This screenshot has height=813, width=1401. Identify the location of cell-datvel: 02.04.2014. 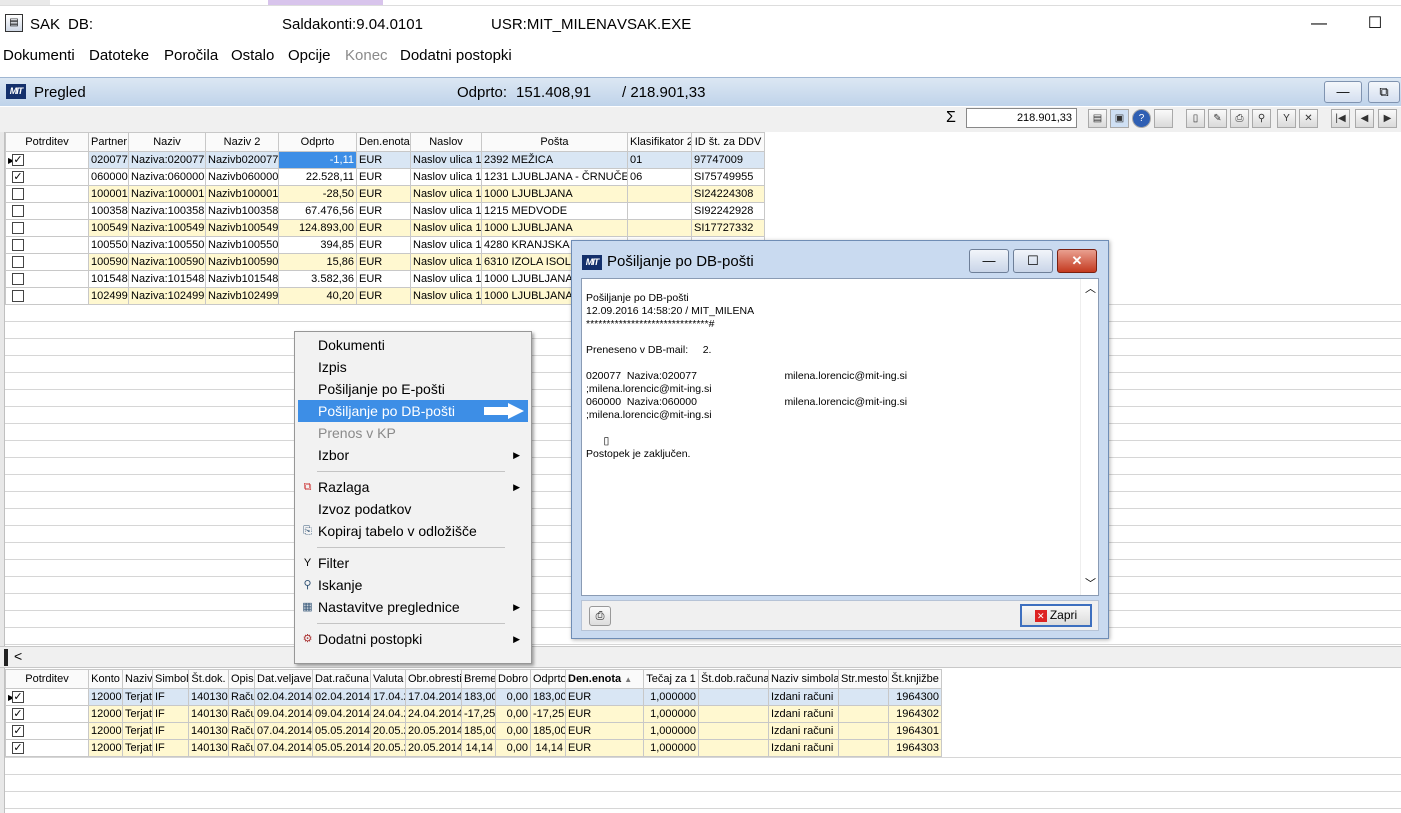
(283, 697).